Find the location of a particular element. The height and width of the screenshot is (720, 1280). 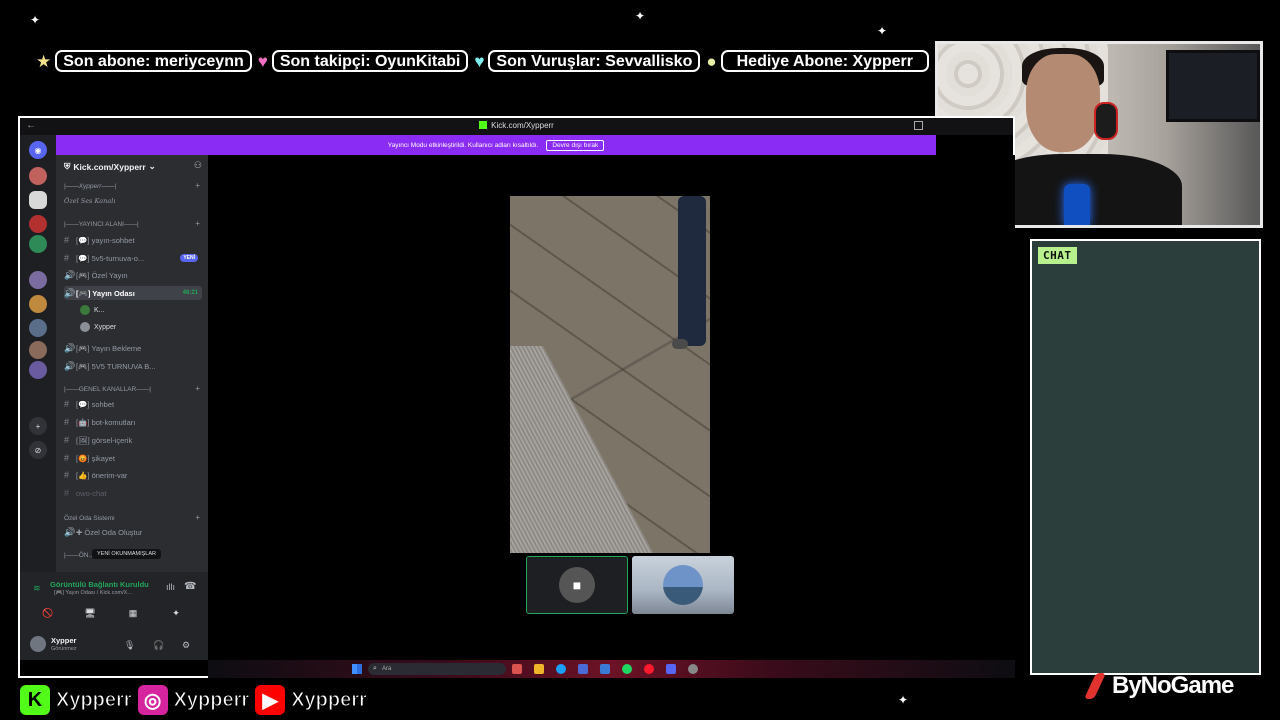

microphone-icon is located at coordinates (1077, 204).